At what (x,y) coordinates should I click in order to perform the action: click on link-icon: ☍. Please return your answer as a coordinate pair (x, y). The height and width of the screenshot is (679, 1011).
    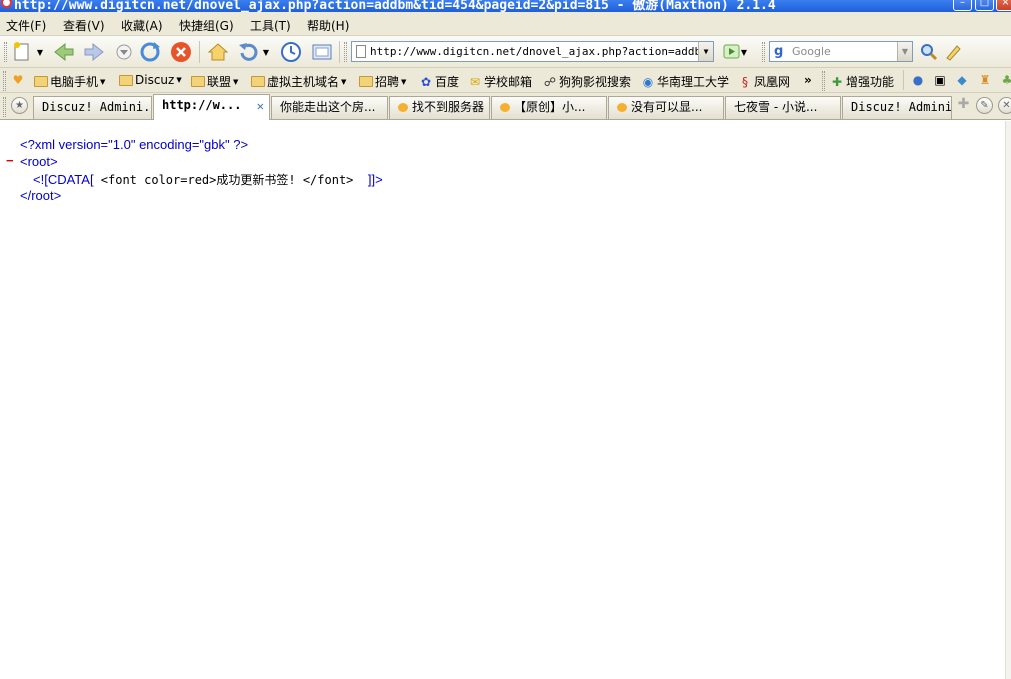
    Looking at the image, I should click on (550, 81).